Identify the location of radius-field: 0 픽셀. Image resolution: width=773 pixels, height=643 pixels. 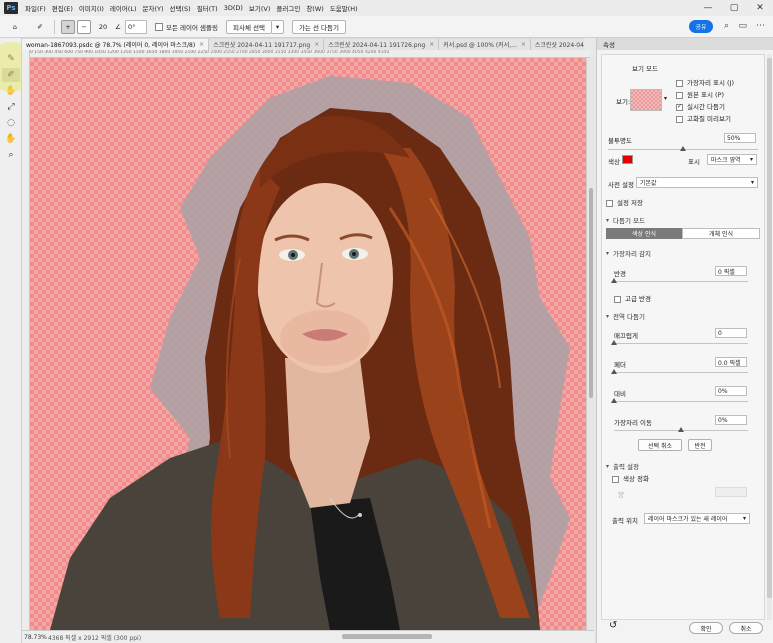
(731, 271).